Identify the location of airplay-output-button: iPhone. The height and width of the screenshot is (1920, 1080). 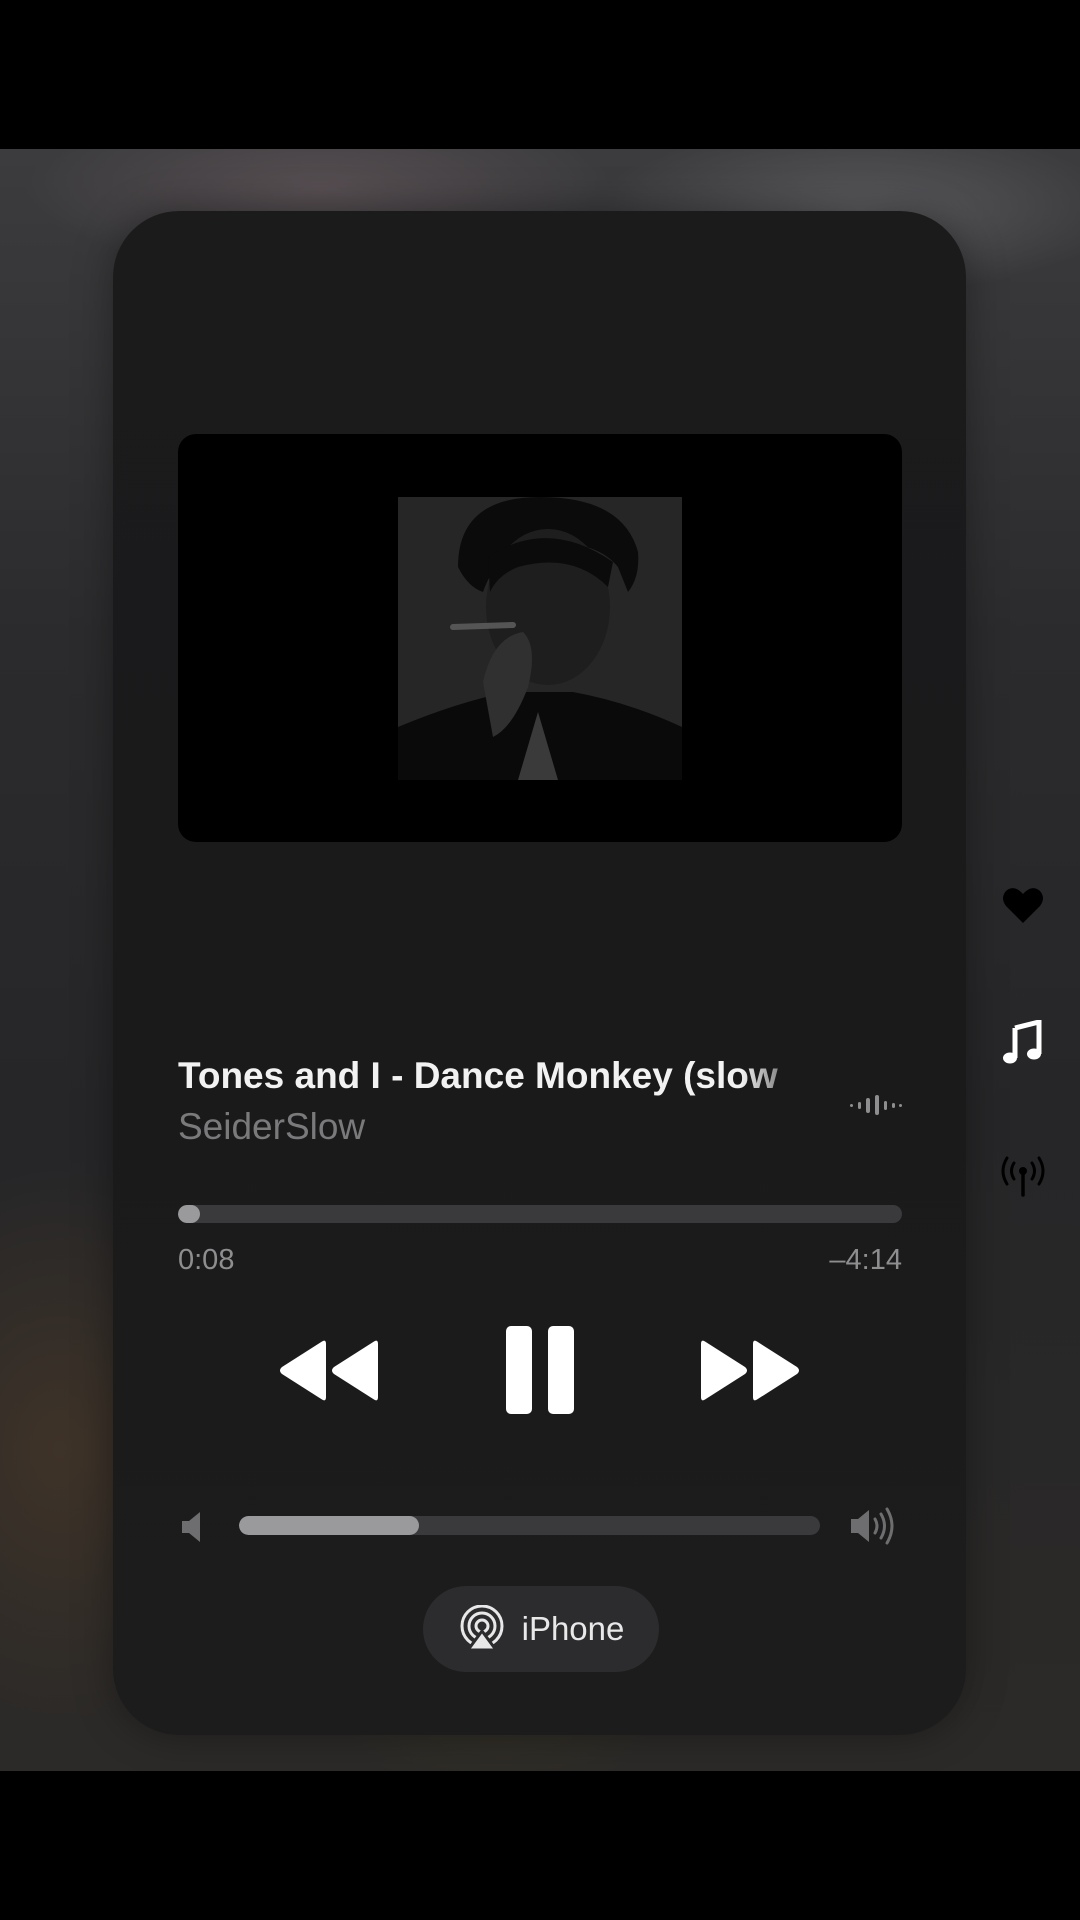
(541, 1629).